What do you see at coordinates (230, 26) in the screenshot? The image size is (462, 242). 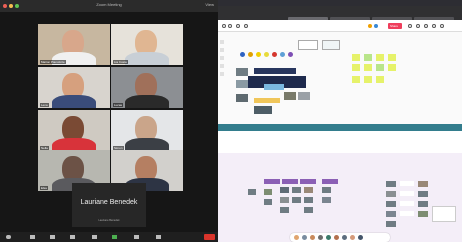 I see `undo-icon` at bounding box center [230, 26].